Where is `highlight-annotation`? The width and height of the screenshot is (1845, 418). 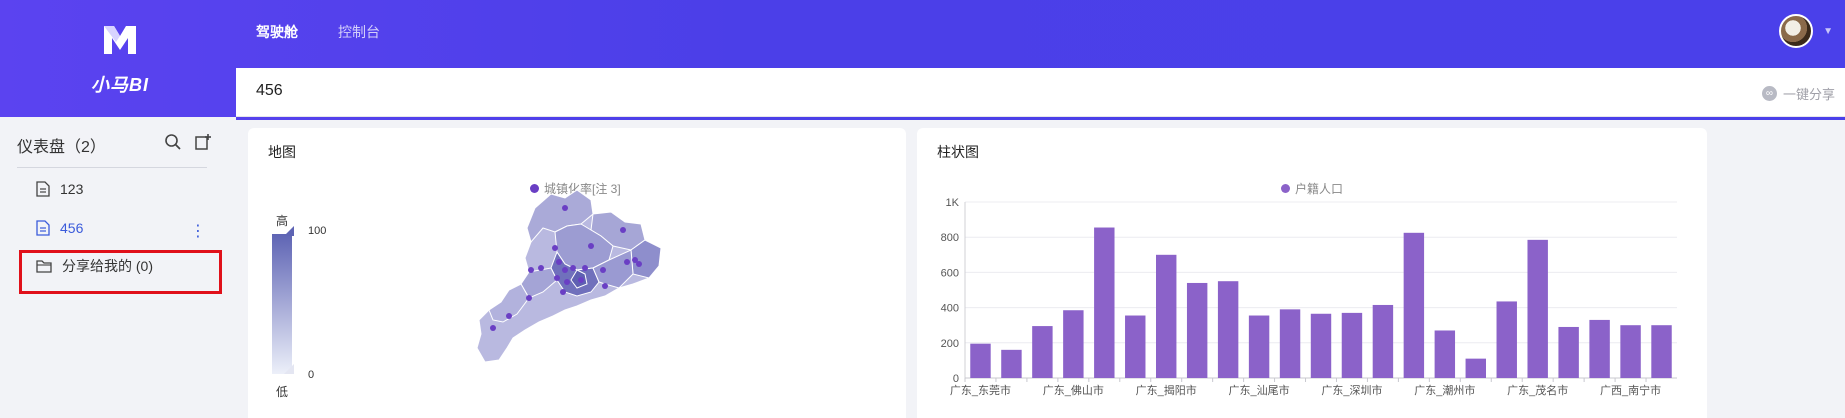 highlight-annotation is located at coordinates (120, 272).